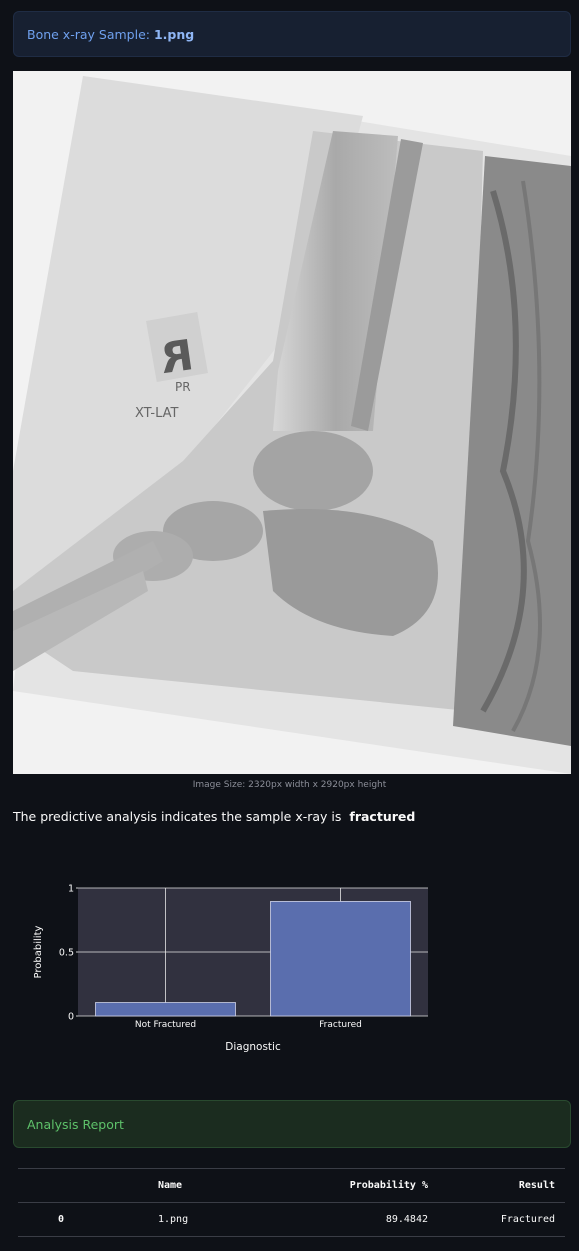 The image size is (579, 1251). Describe the element at coordinates (165, 1009) in the screenshot. I see `bar-not-fractured` at that location.